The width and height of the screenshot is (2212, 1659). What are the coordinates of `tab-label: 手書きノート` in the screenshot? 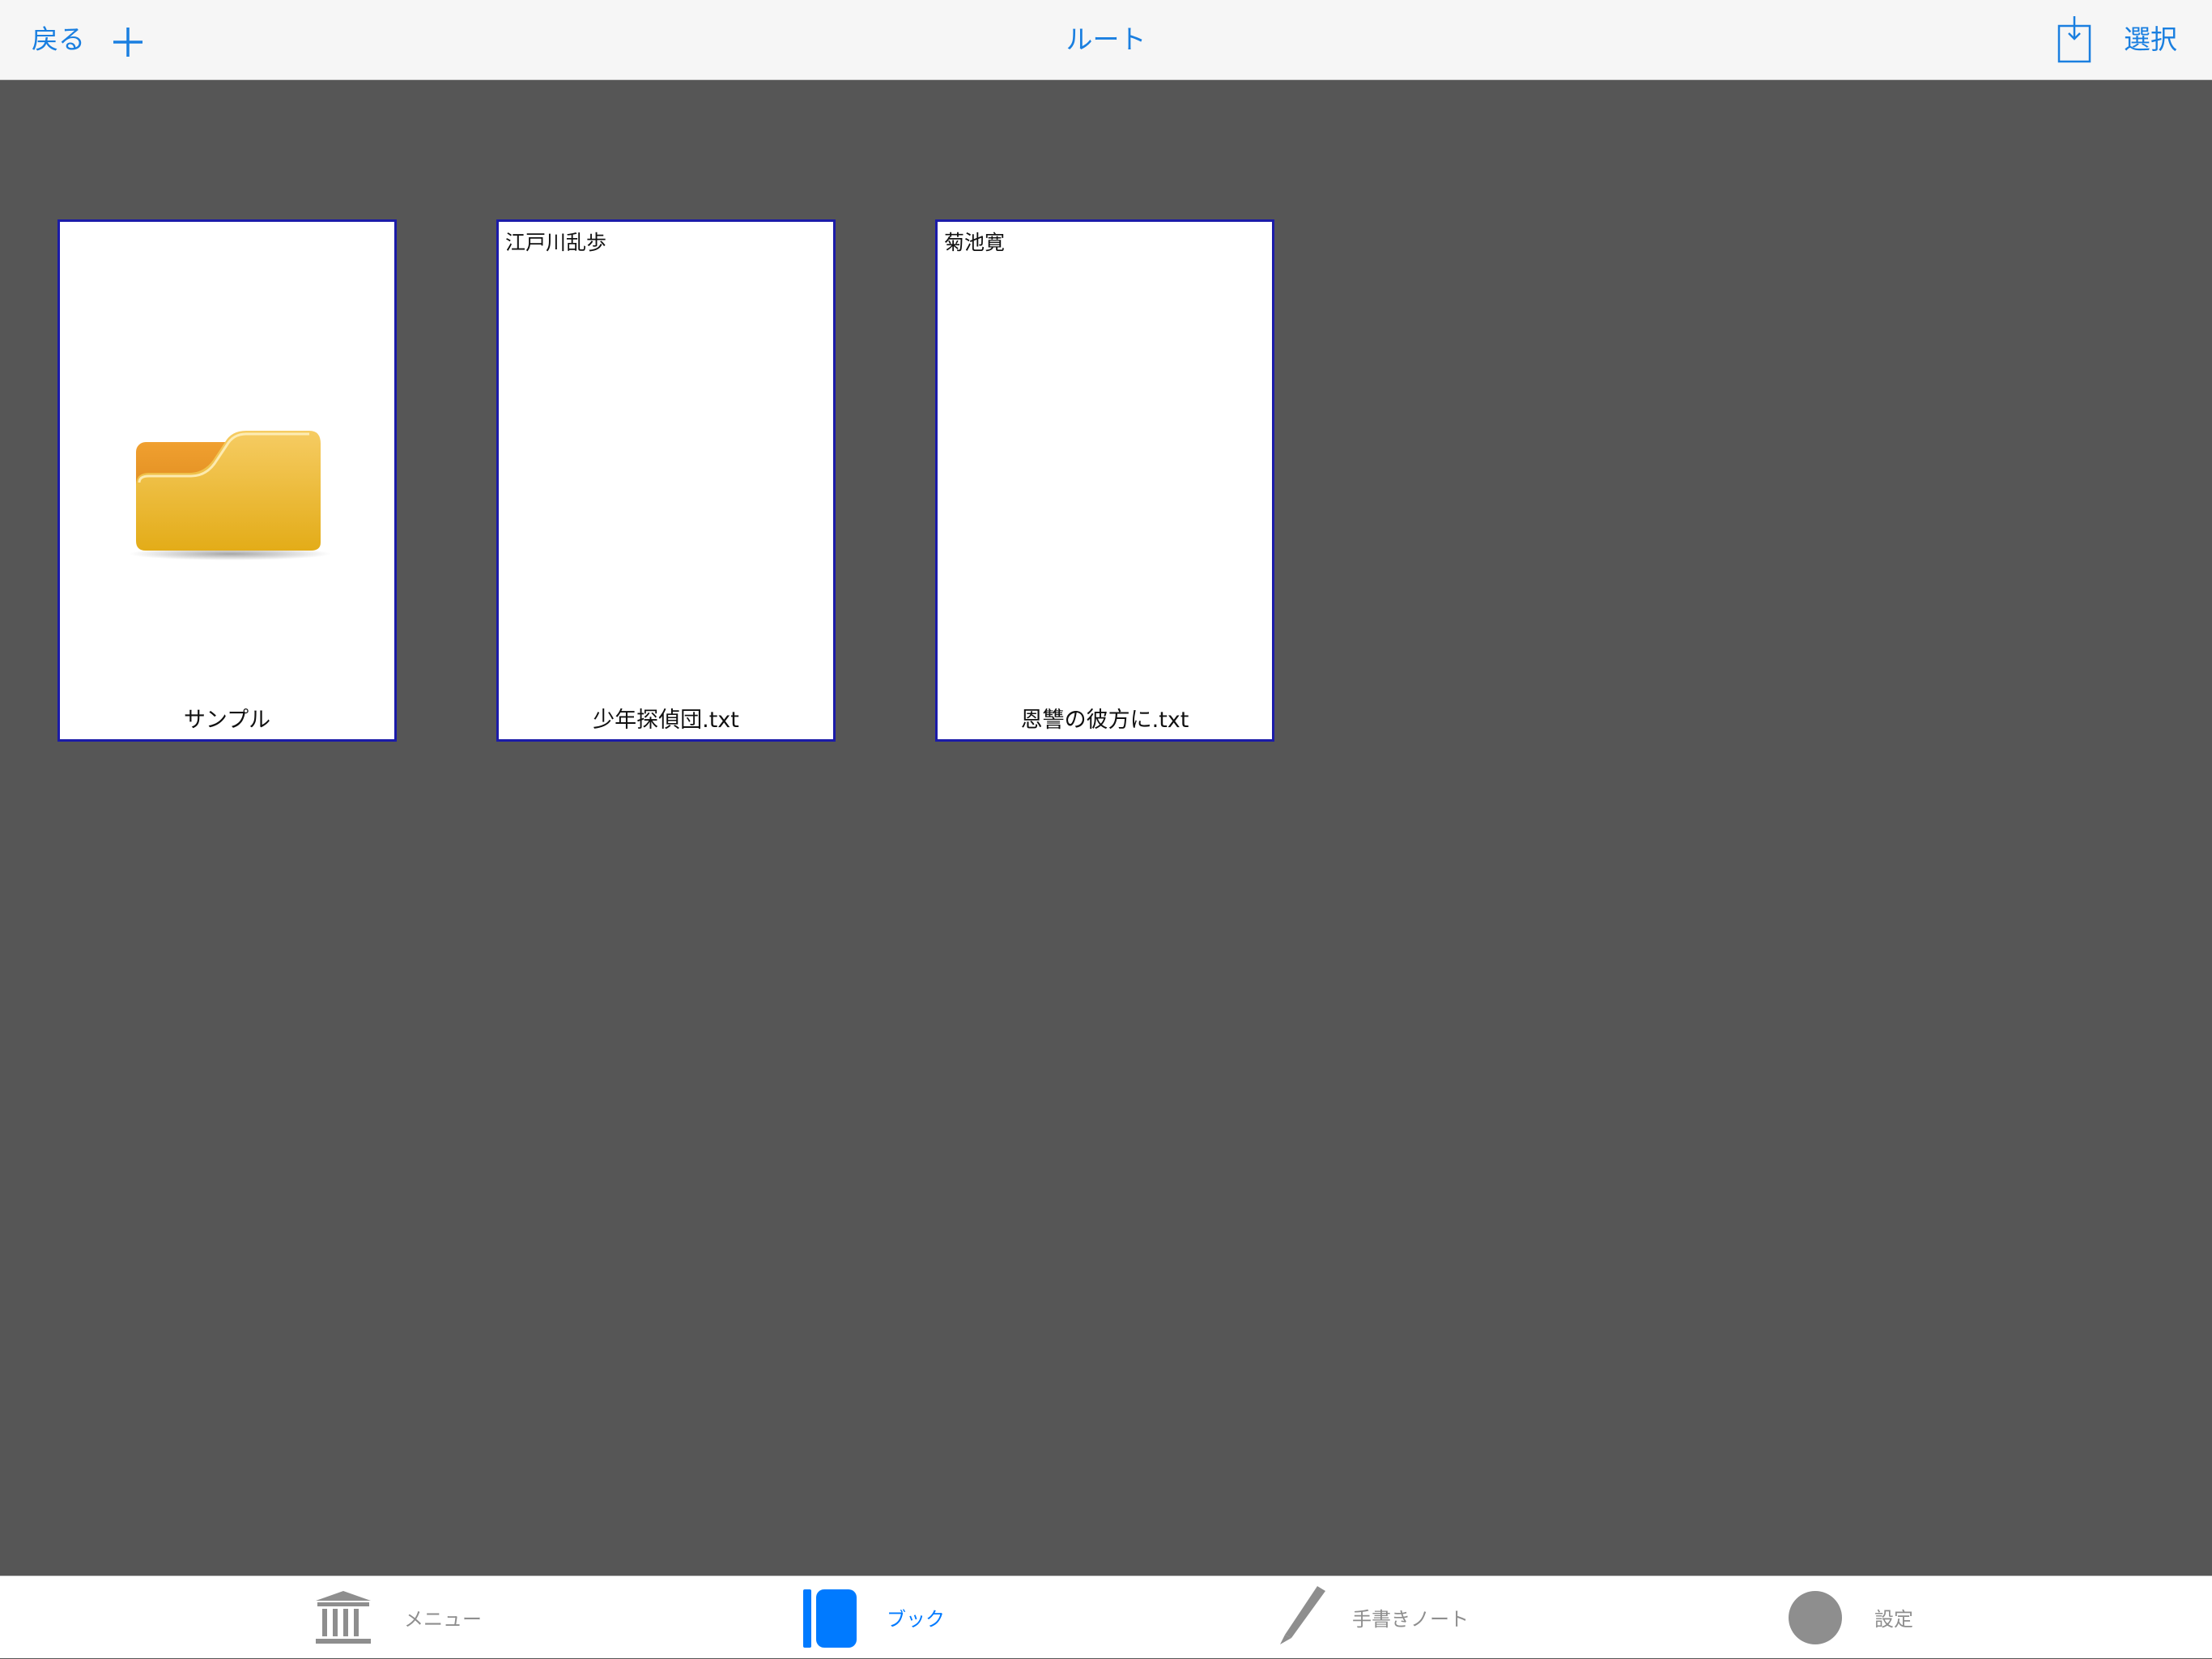 It's located at (1411, 1620).